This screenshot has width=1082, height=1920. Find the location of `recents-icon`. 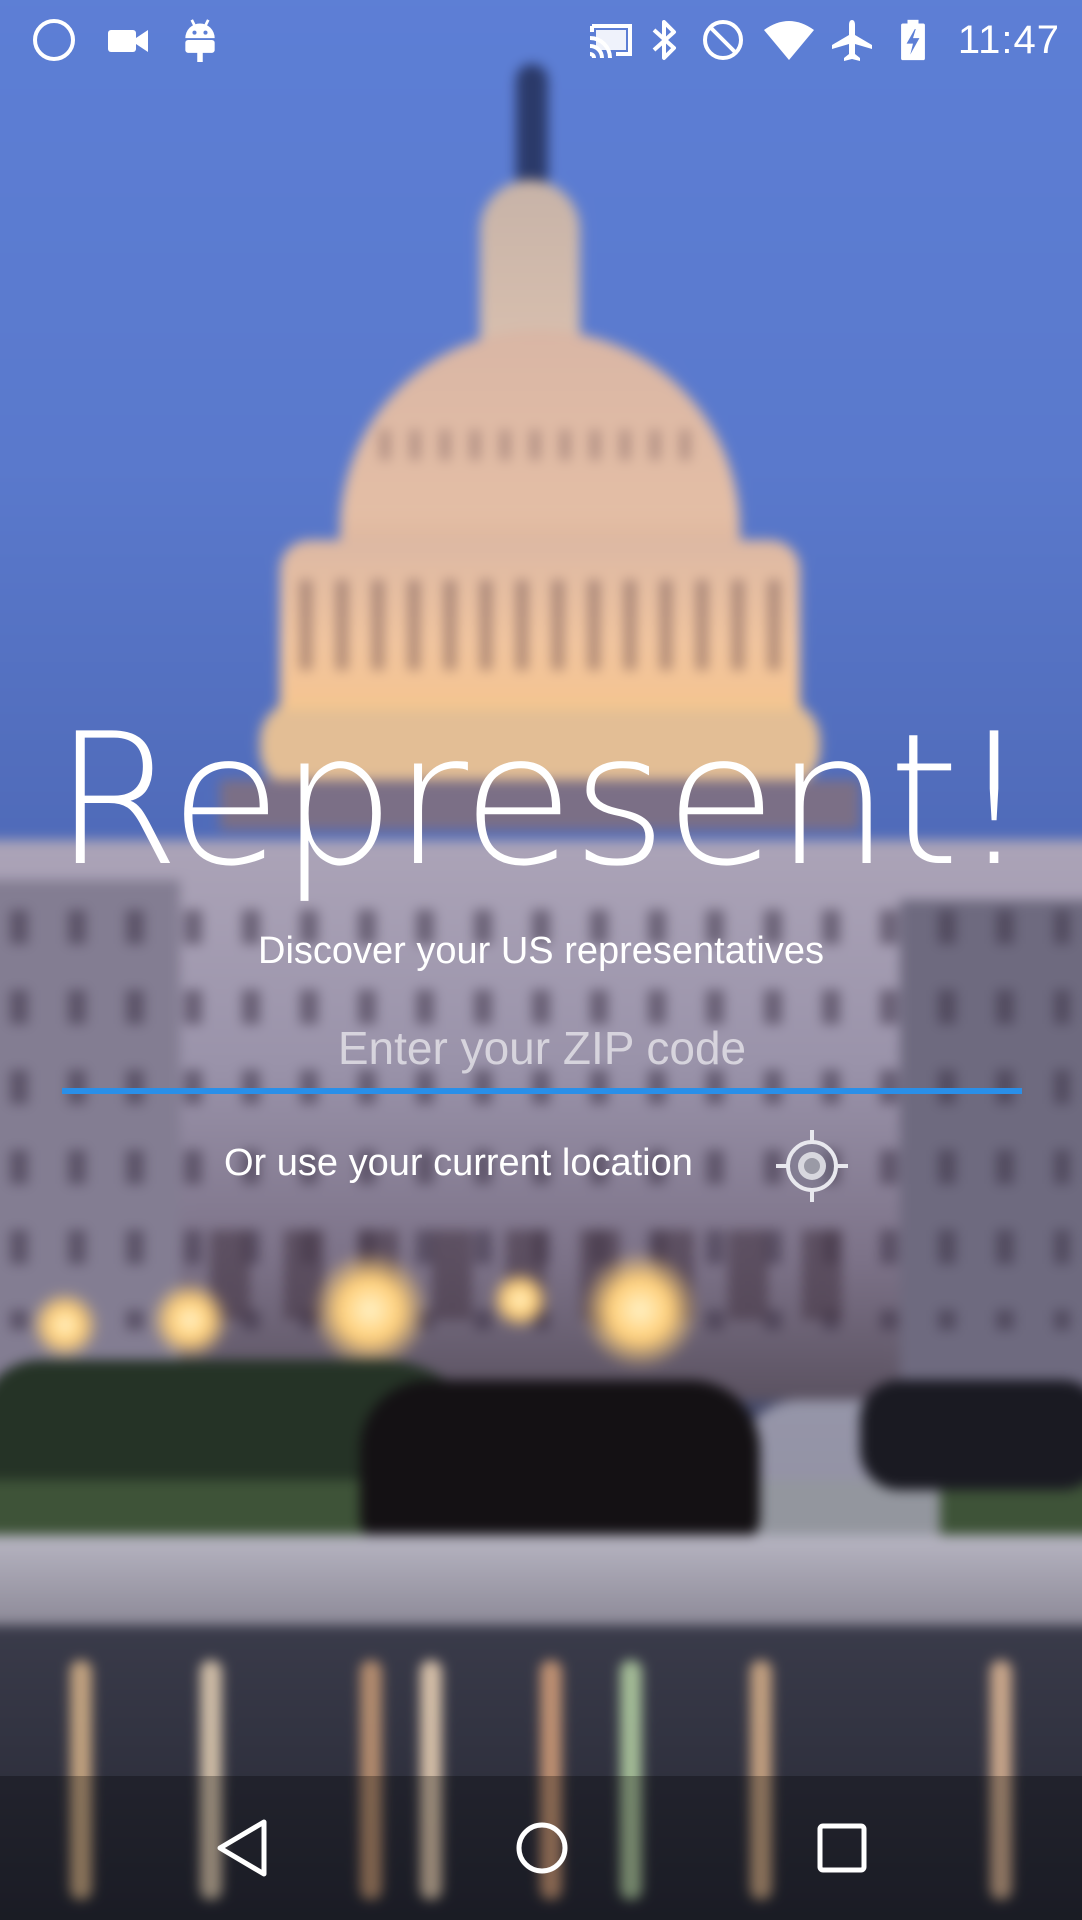

recents-icon is located at coordinates (842, 1848).